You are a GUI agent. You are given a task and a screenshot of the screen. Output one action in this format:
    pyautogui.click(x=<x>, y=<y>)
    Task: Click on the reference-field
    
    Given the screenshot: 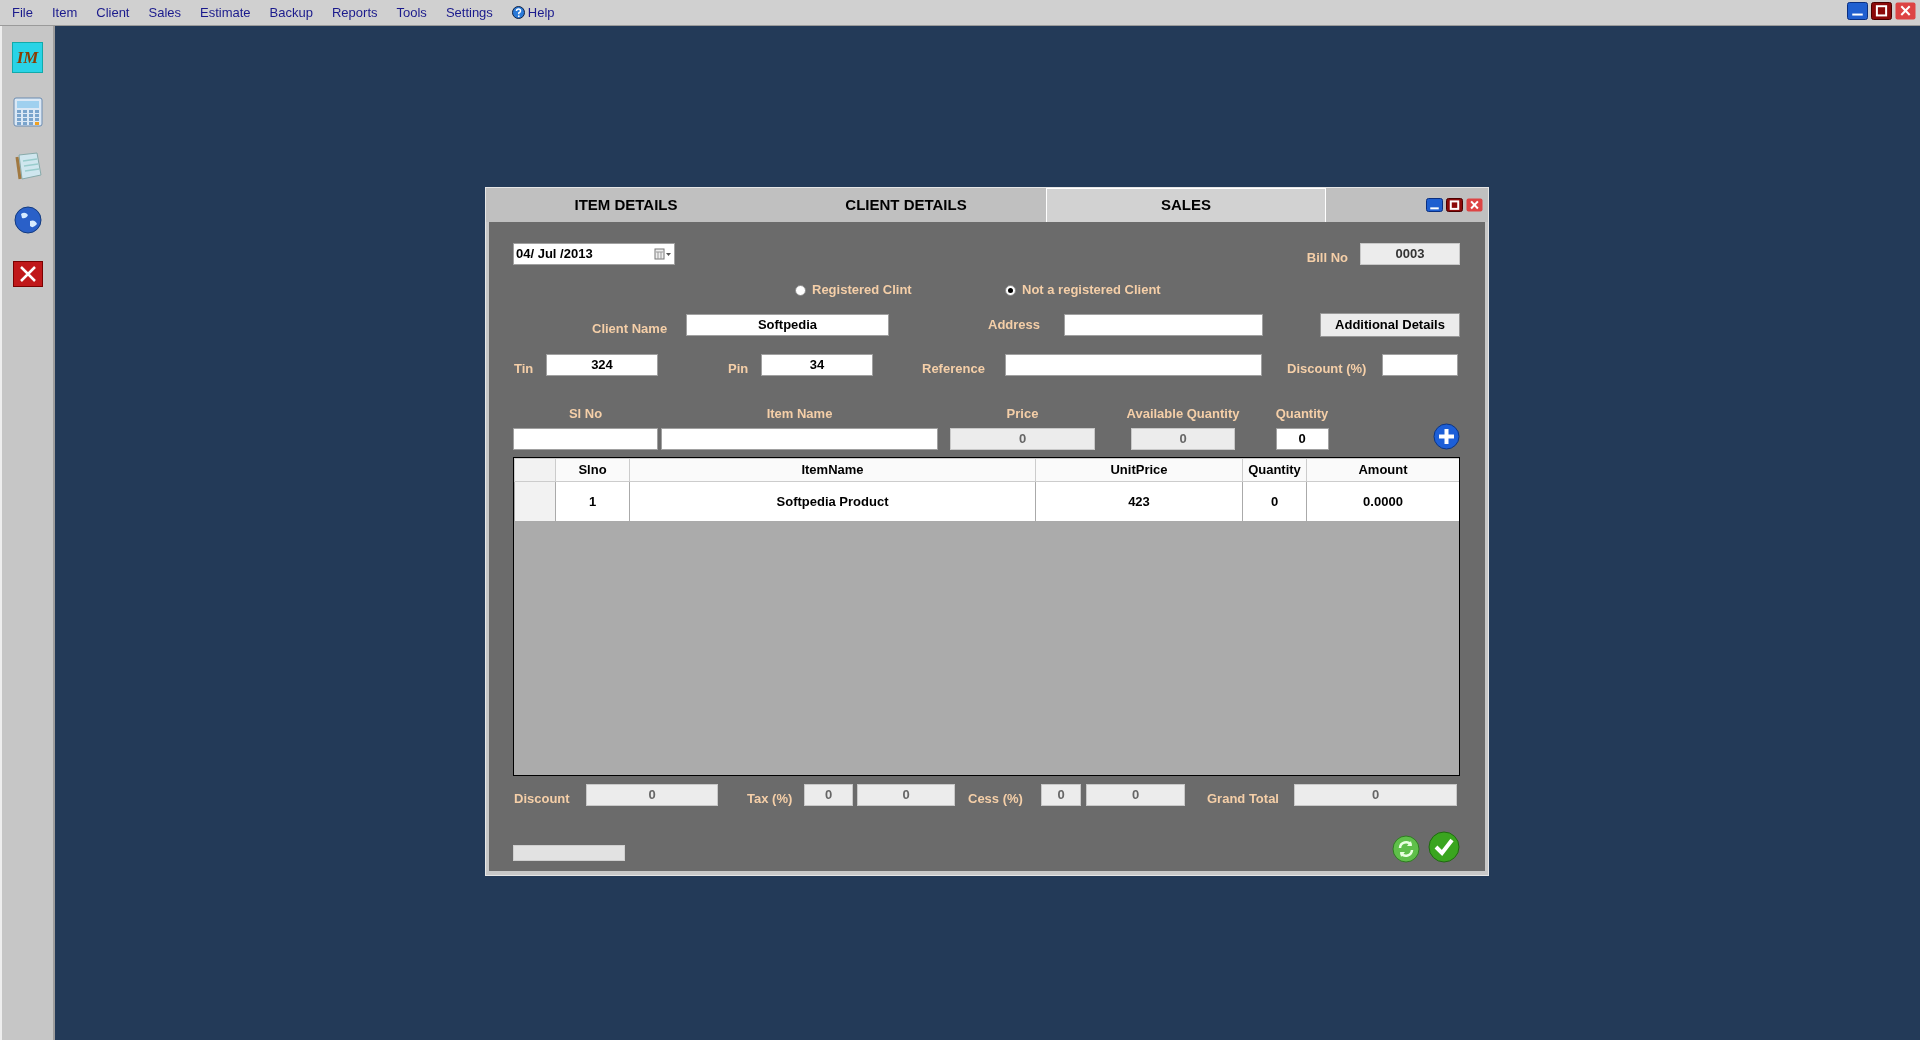 What is the action you would take?
    pyautogui.click(x=1133, y=365)
    